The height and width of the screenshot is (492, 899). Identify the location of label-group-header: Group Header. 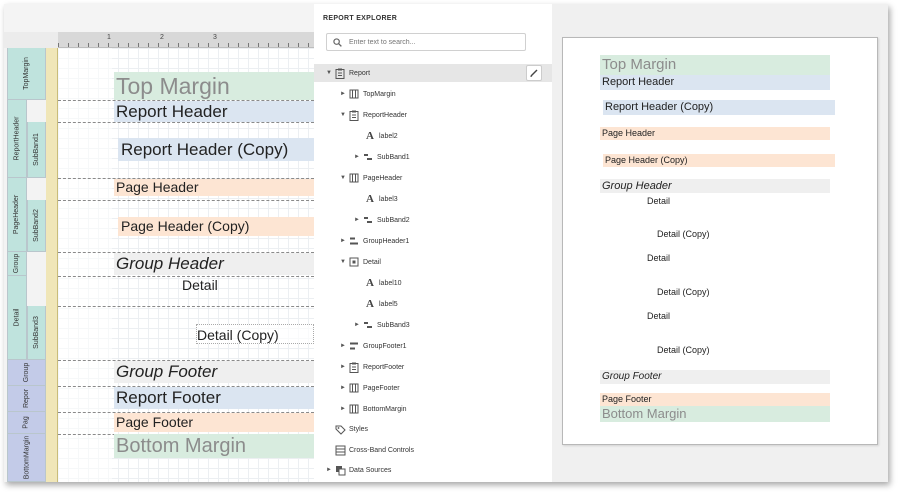
(214, 264).